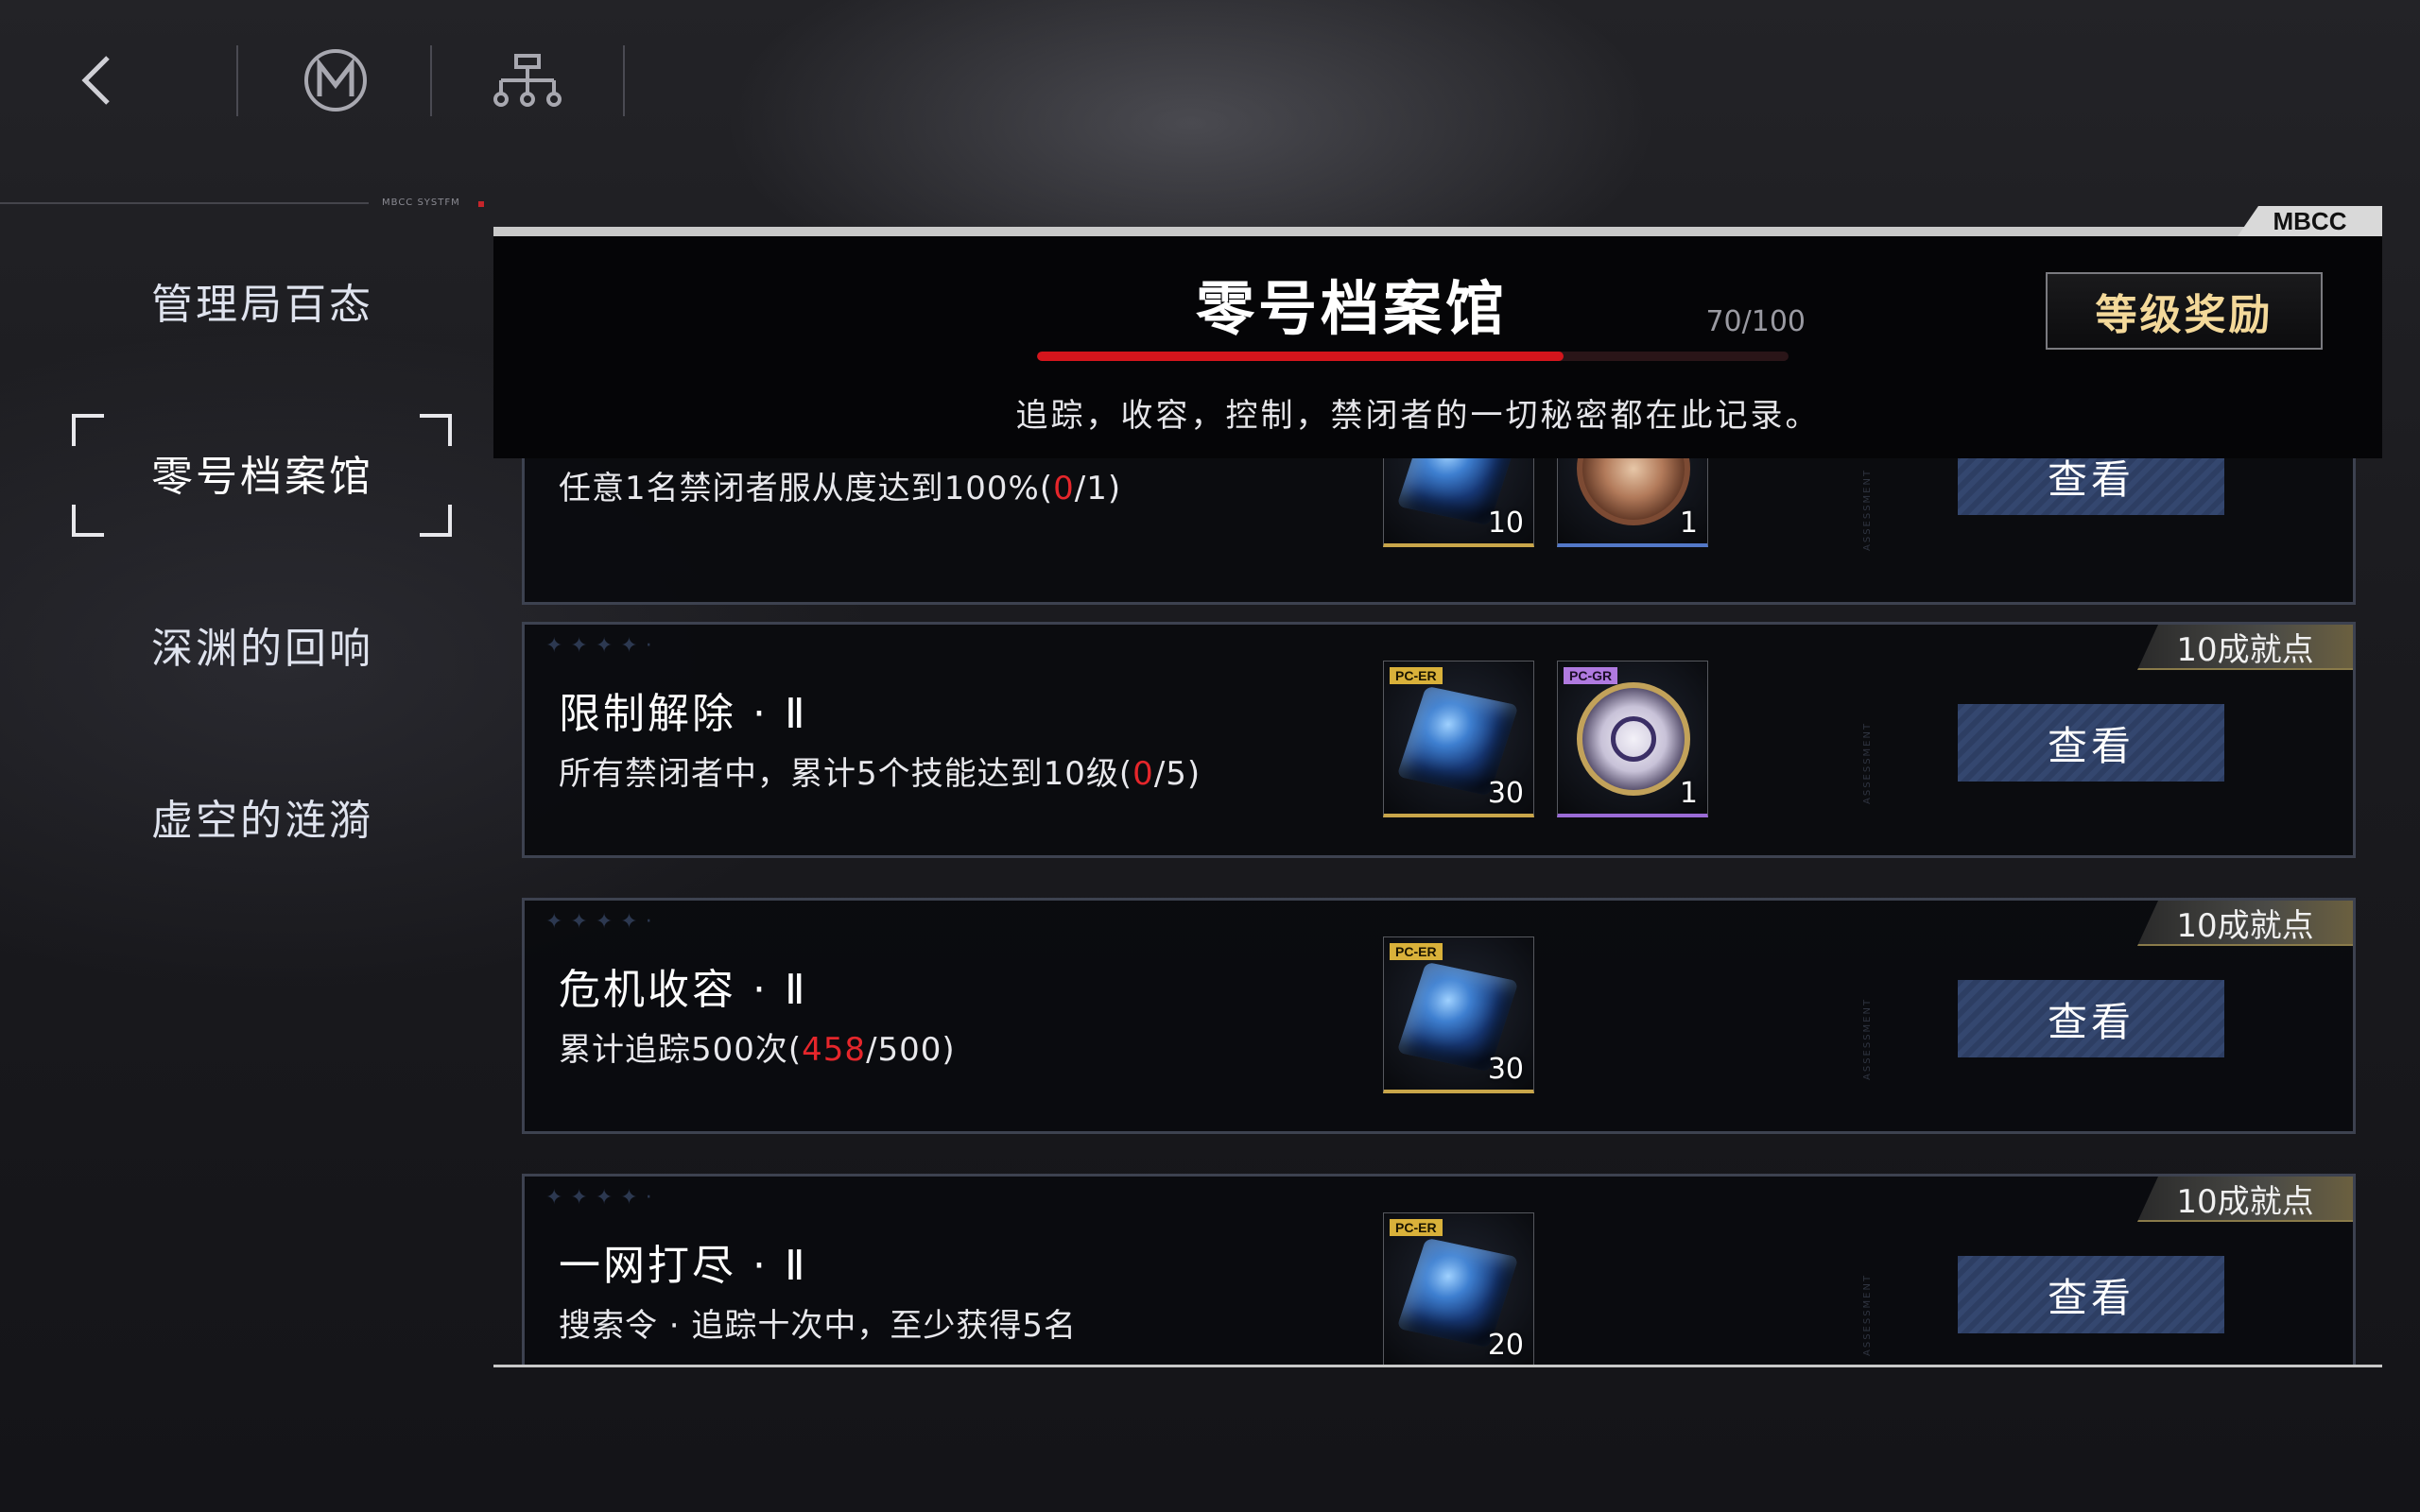 Image resolution: width=2420 pixels, height=1512 pixels. I want to click on m-emblem-icon, so click(335, 80).